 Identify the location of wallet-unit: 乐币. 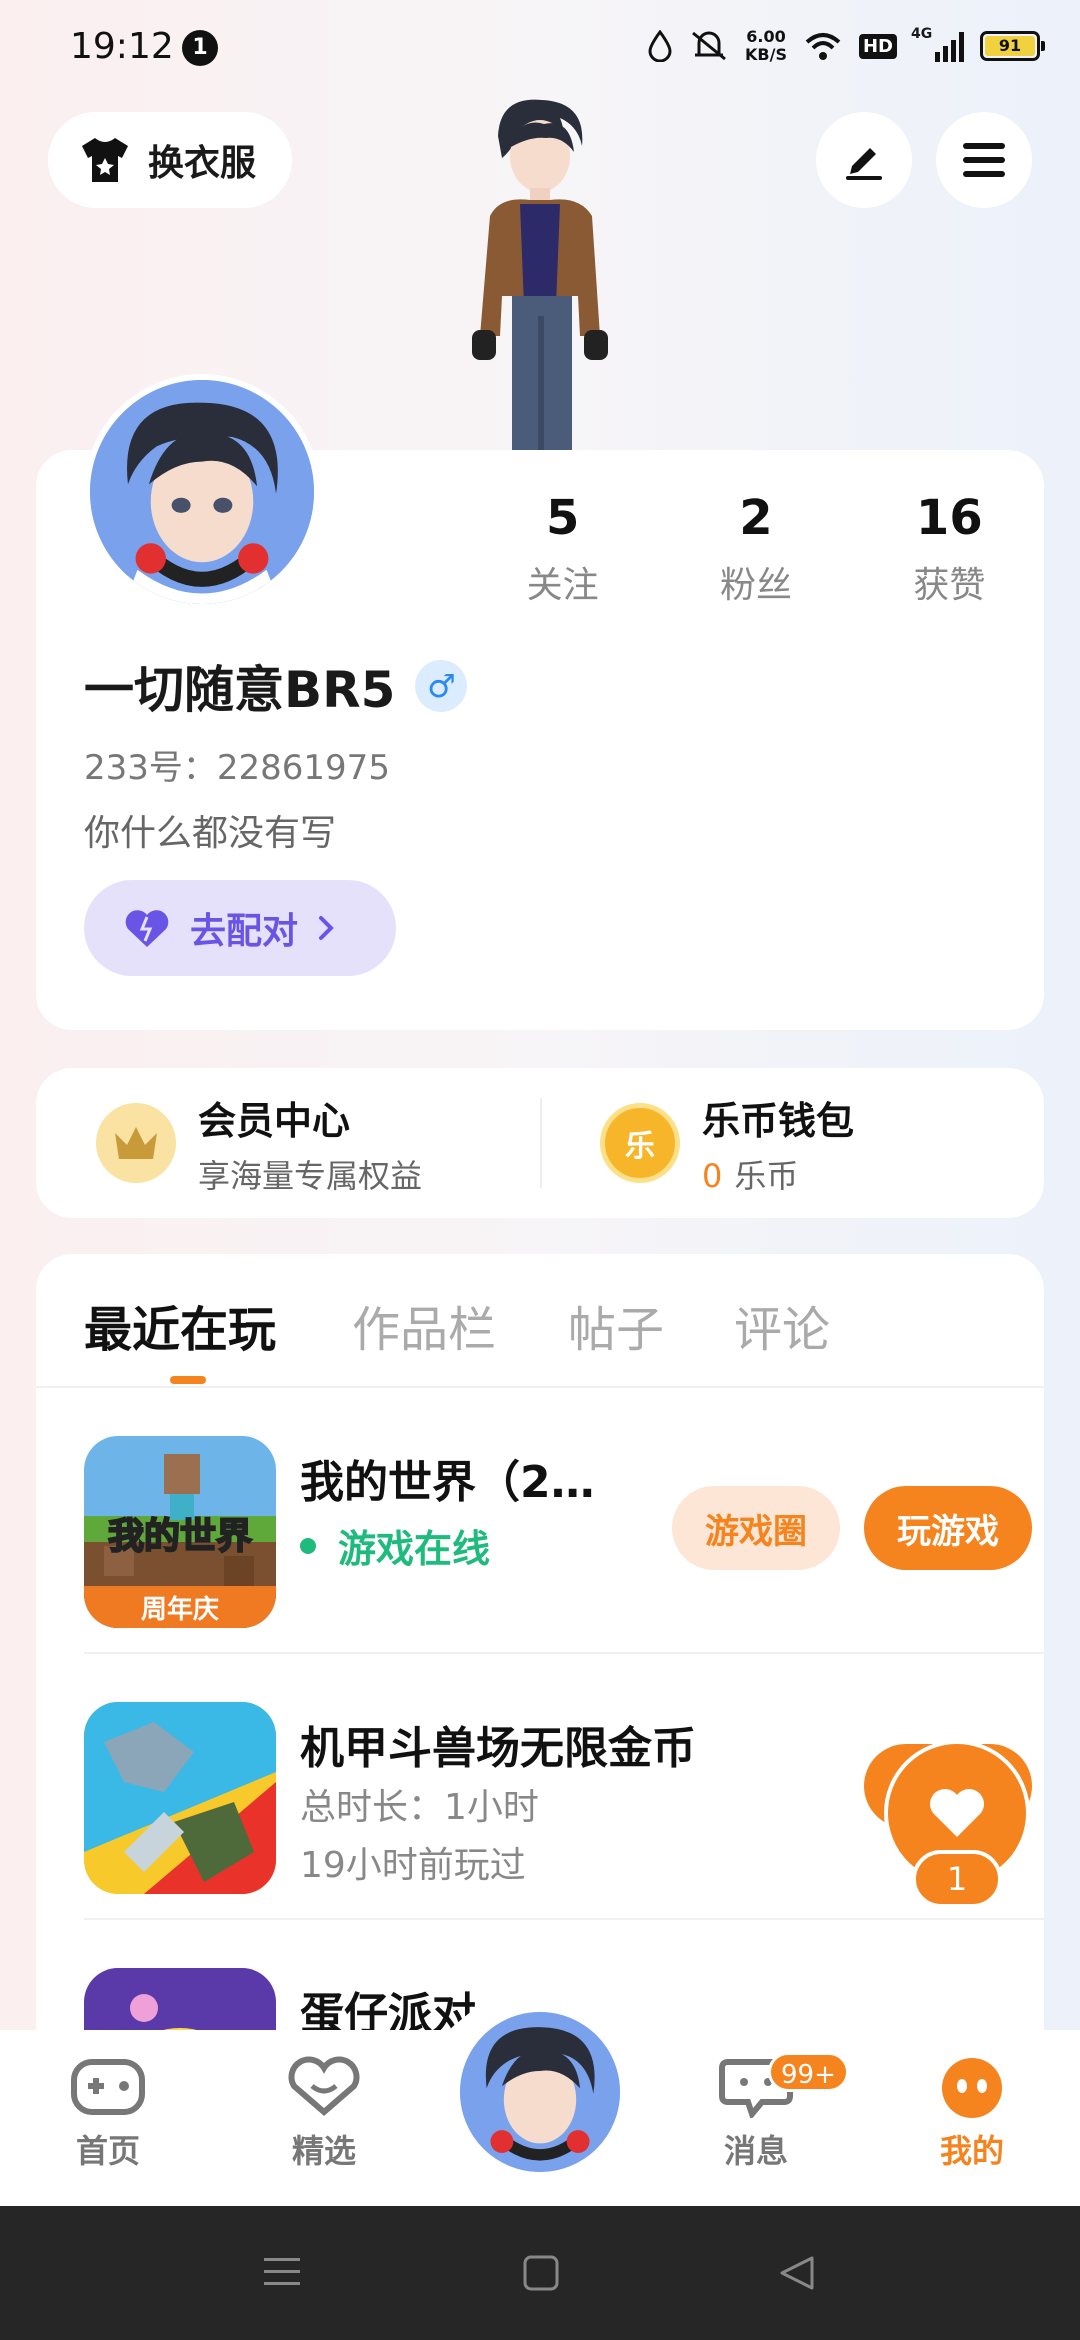
(766, 1175).